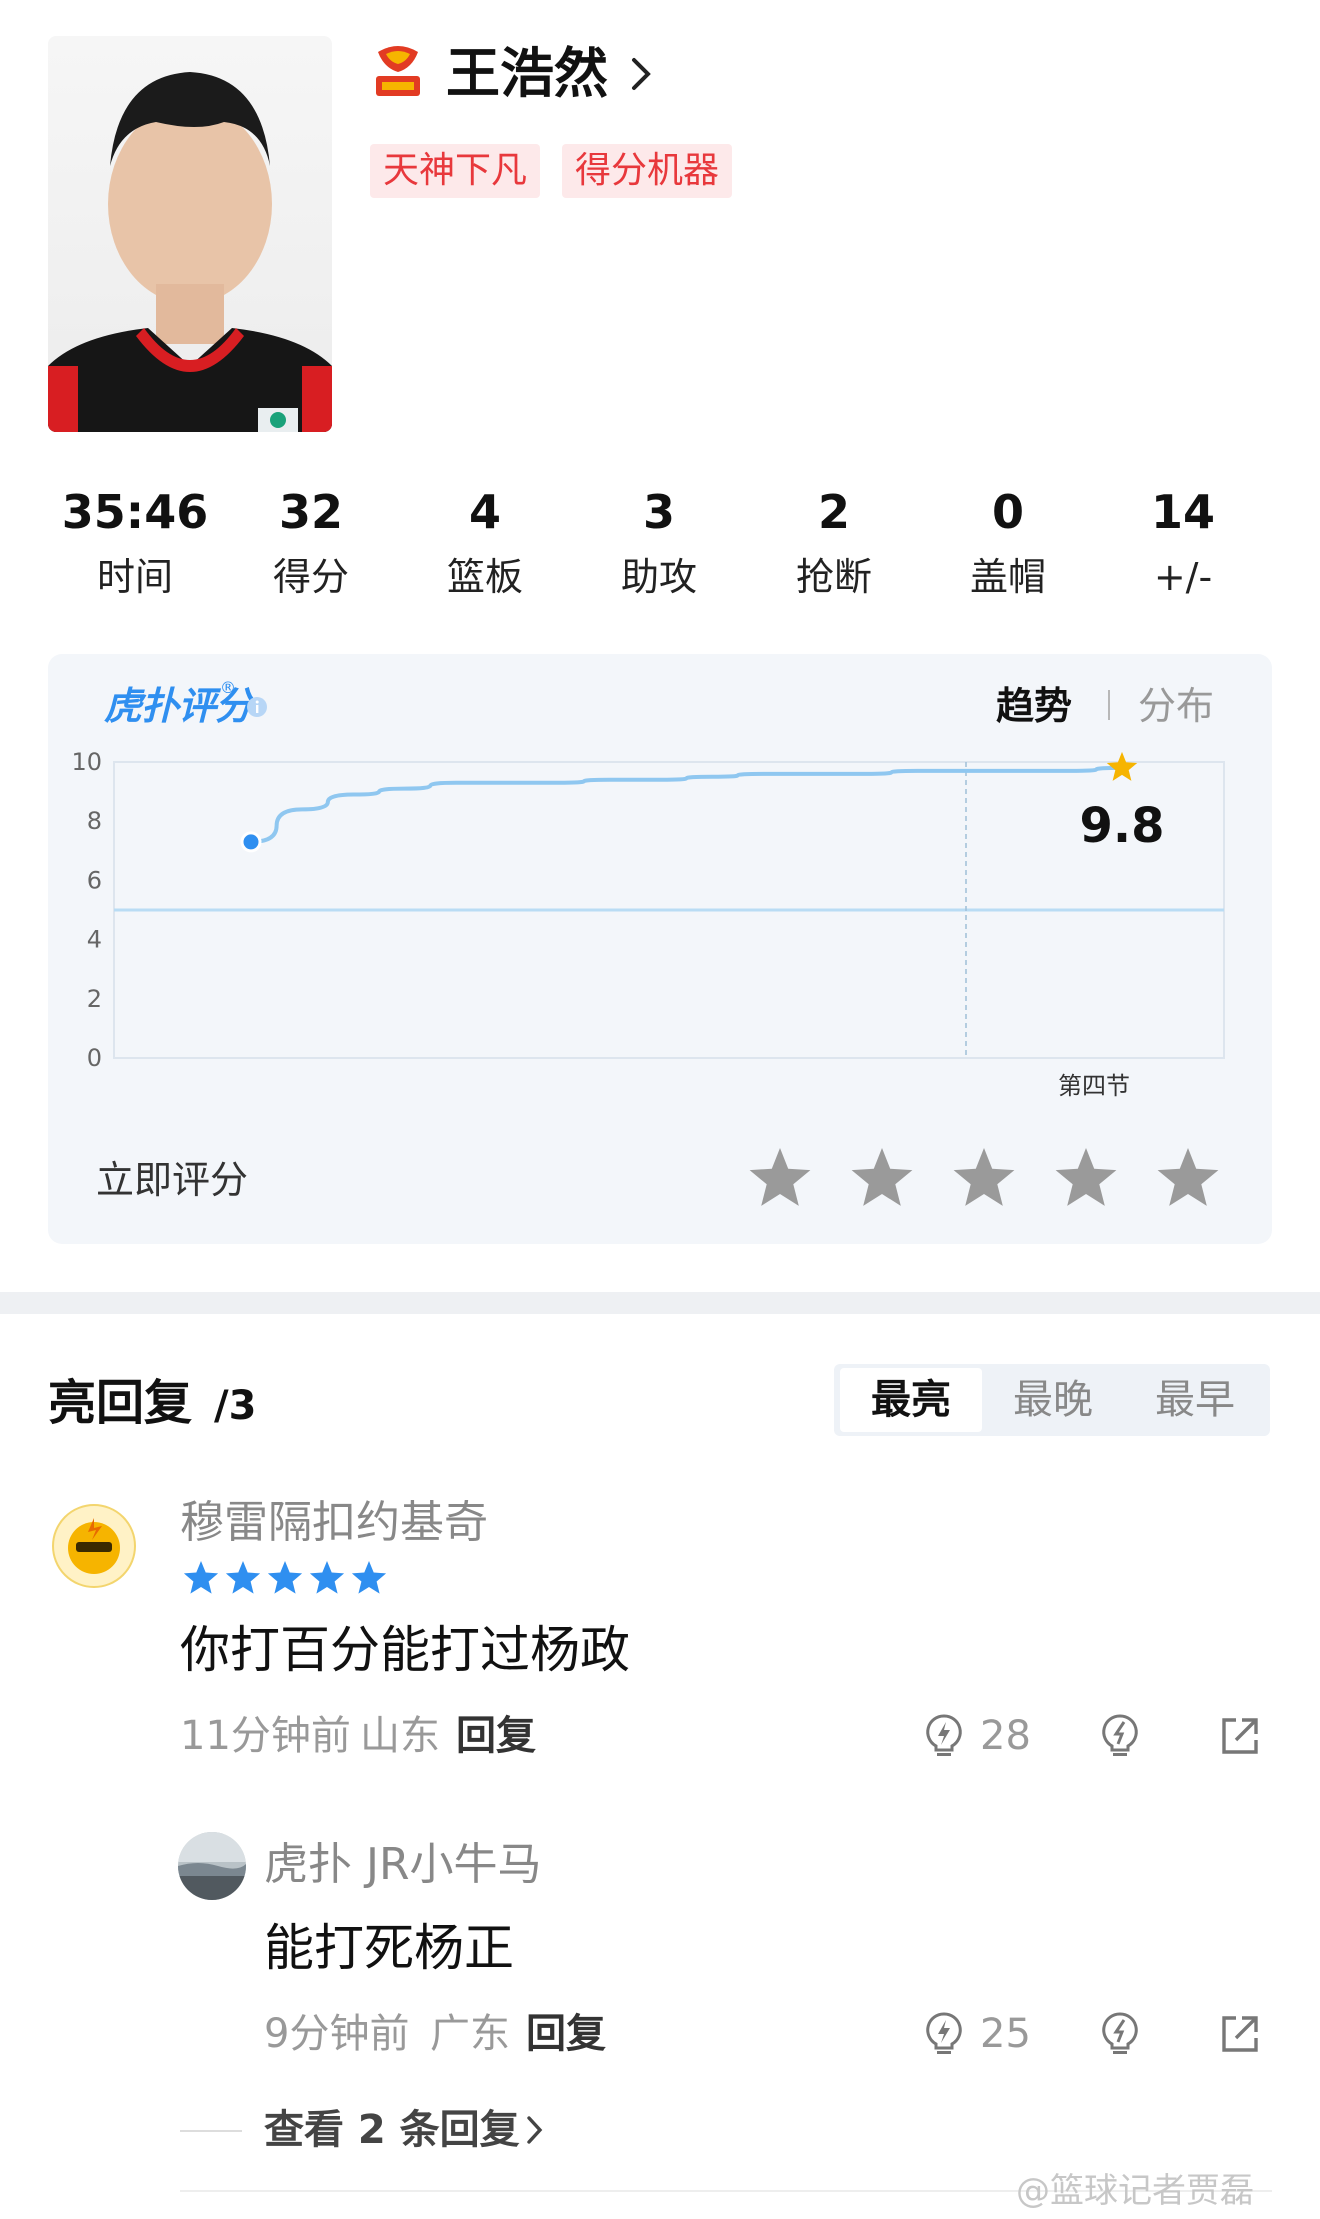  I want to click on tab-distribution: 分布, so click(1176, 706).